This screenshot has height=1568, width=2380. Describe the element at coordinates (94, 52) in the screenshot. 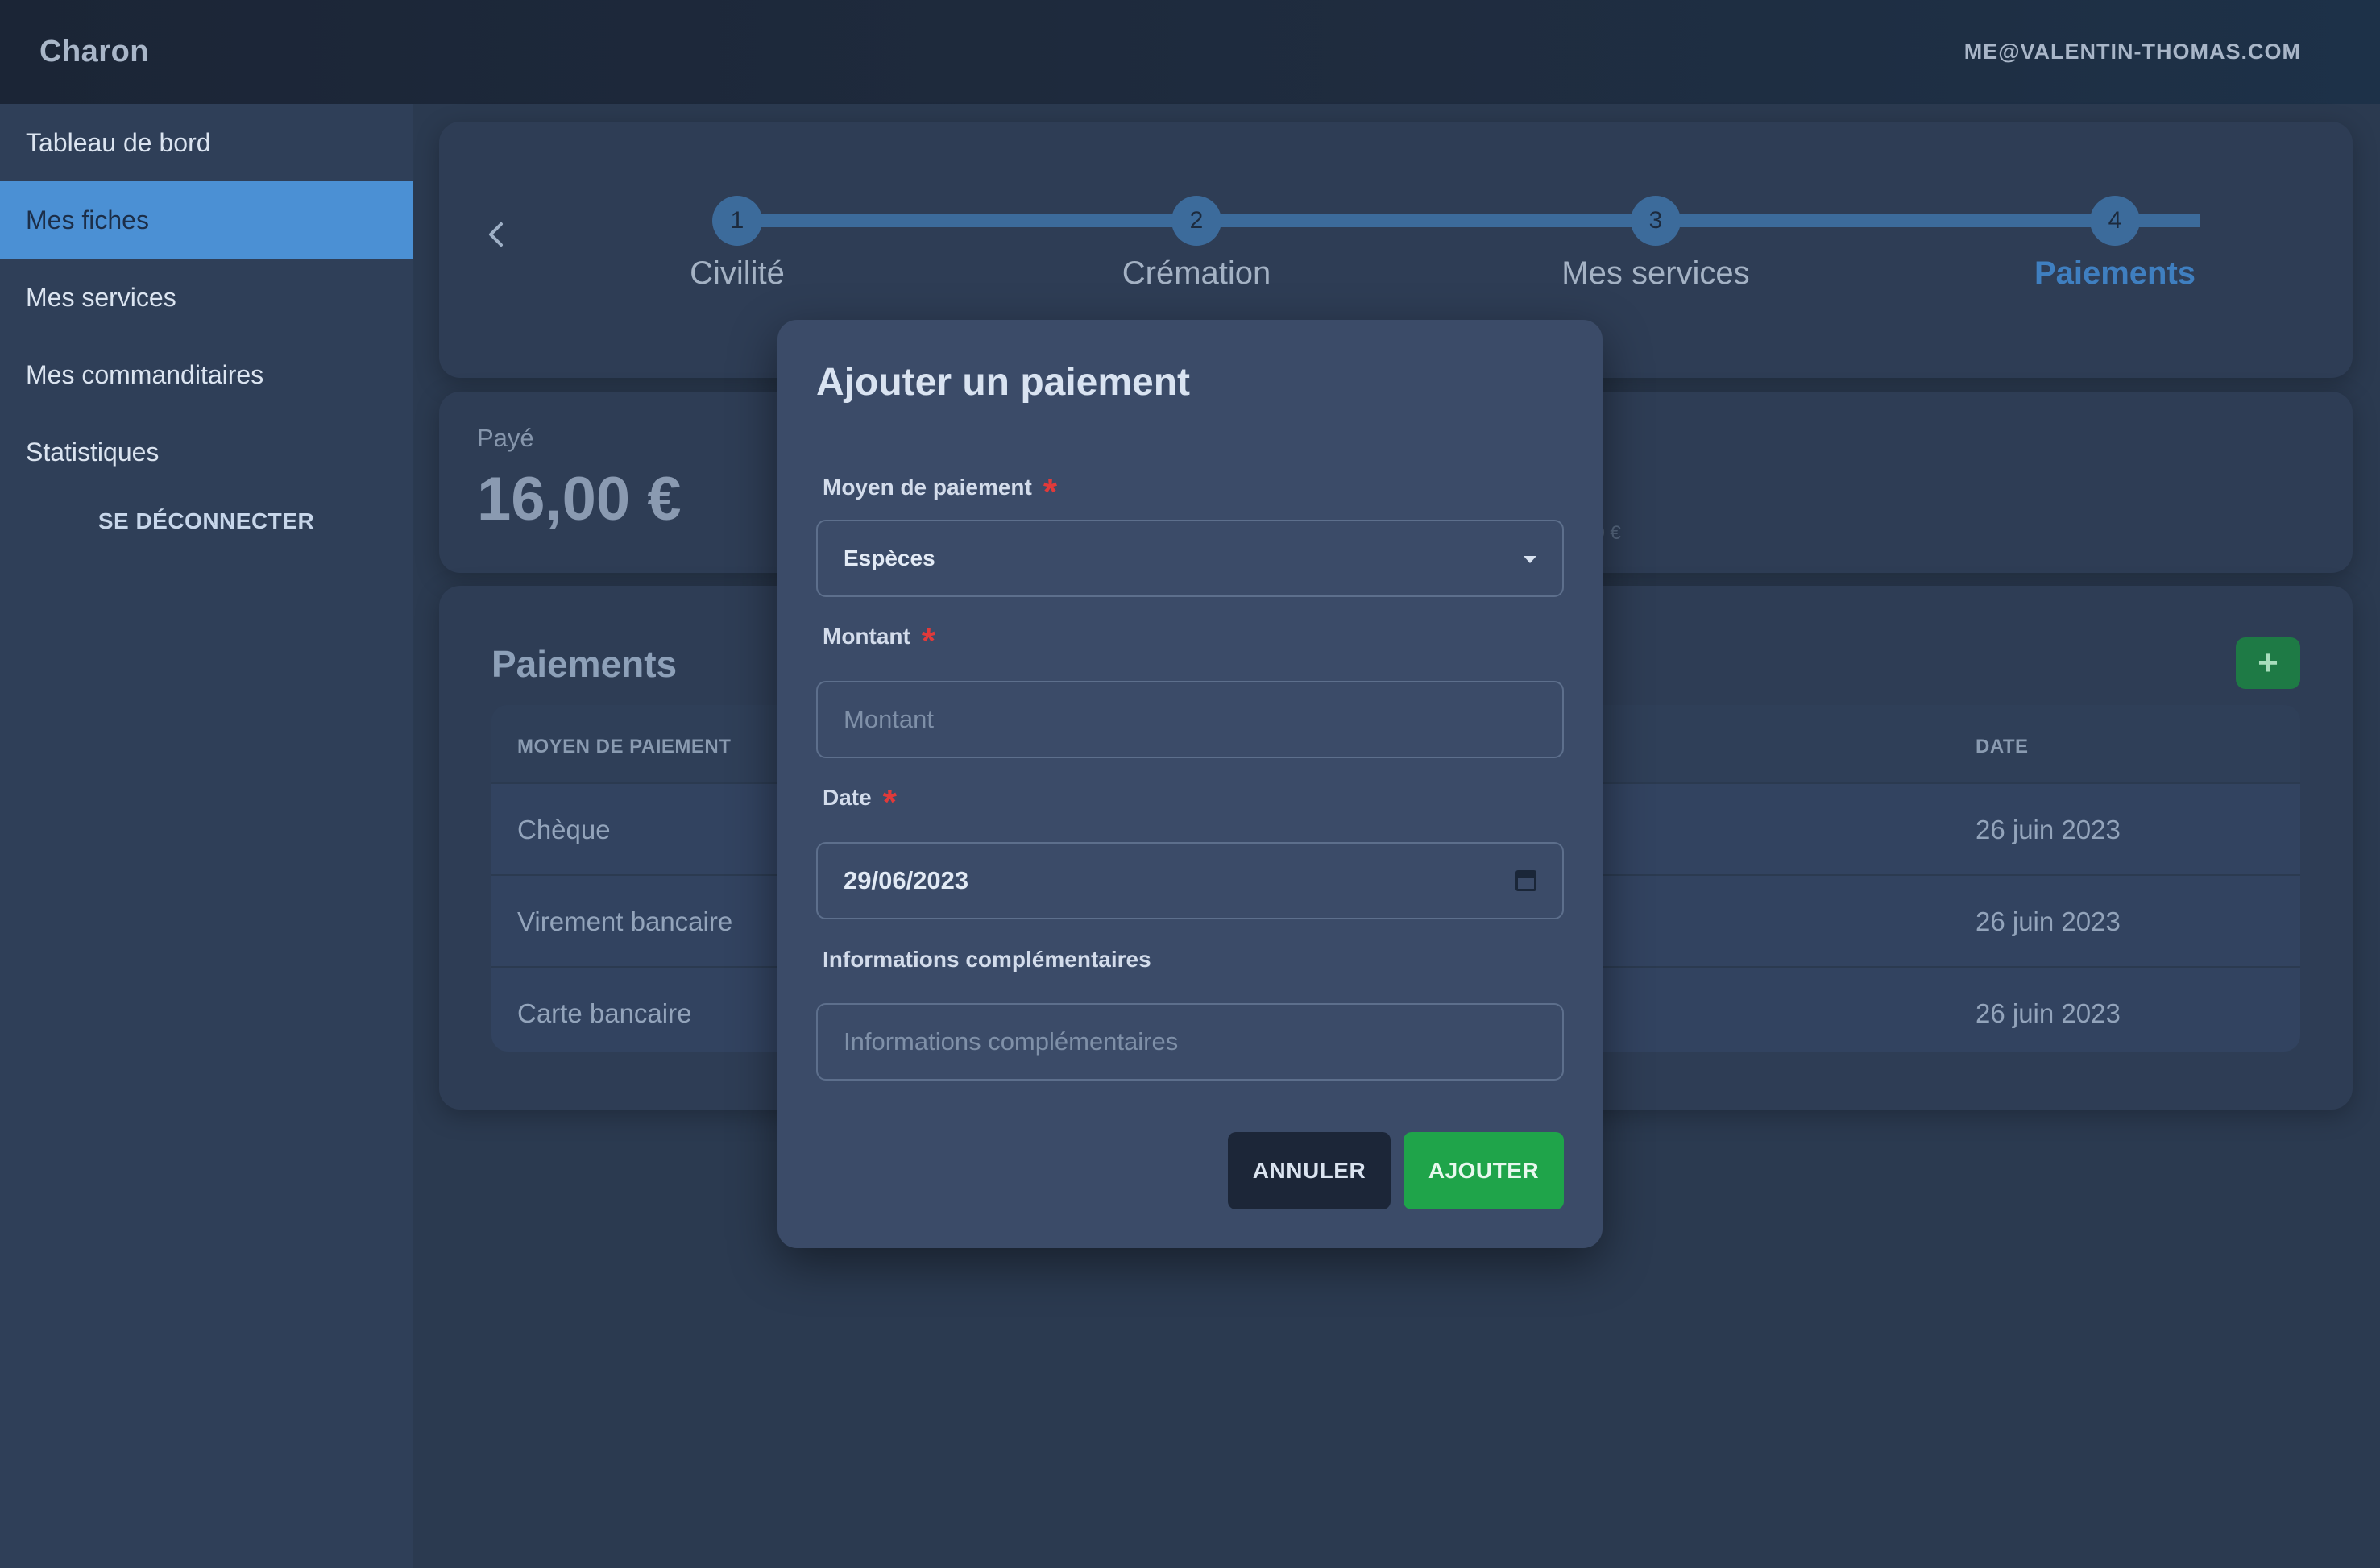

I see `app-brand: Charon` at that location.